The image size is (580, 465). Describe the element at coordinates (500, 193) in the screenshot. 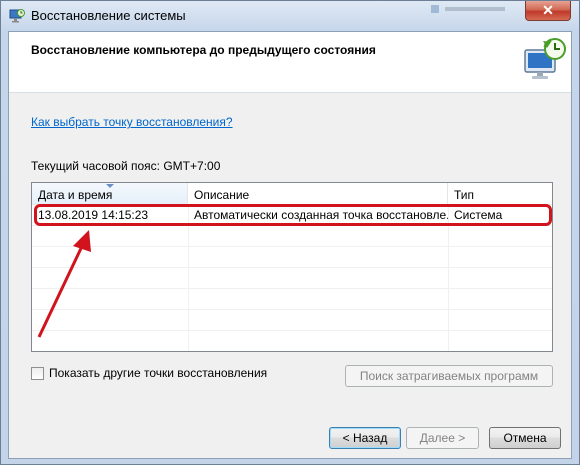

I see `column-header-type: Тип` at that location.